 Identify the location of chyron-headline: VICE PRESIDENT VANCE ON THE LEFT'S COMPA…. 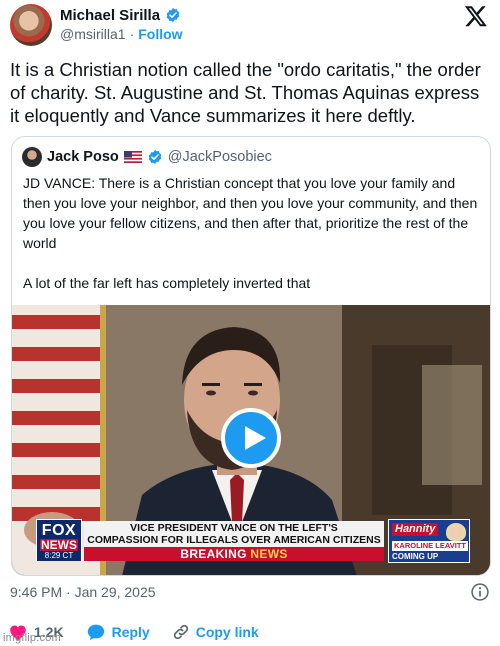
(234, 534).